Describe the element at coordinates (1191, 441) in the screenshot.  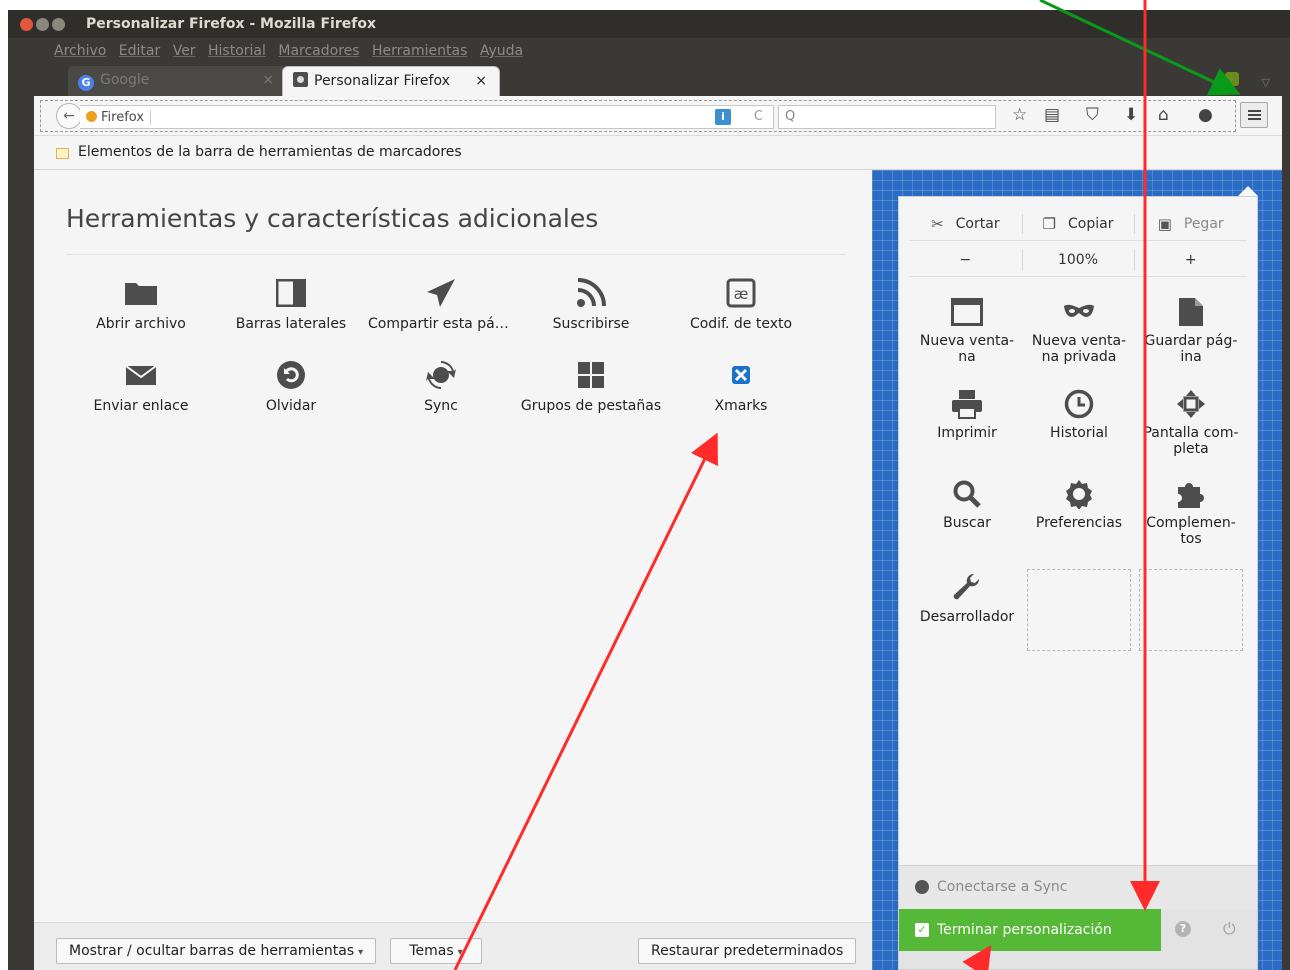
I see `panel-item-label: Pantalla com- pleta` at that location.